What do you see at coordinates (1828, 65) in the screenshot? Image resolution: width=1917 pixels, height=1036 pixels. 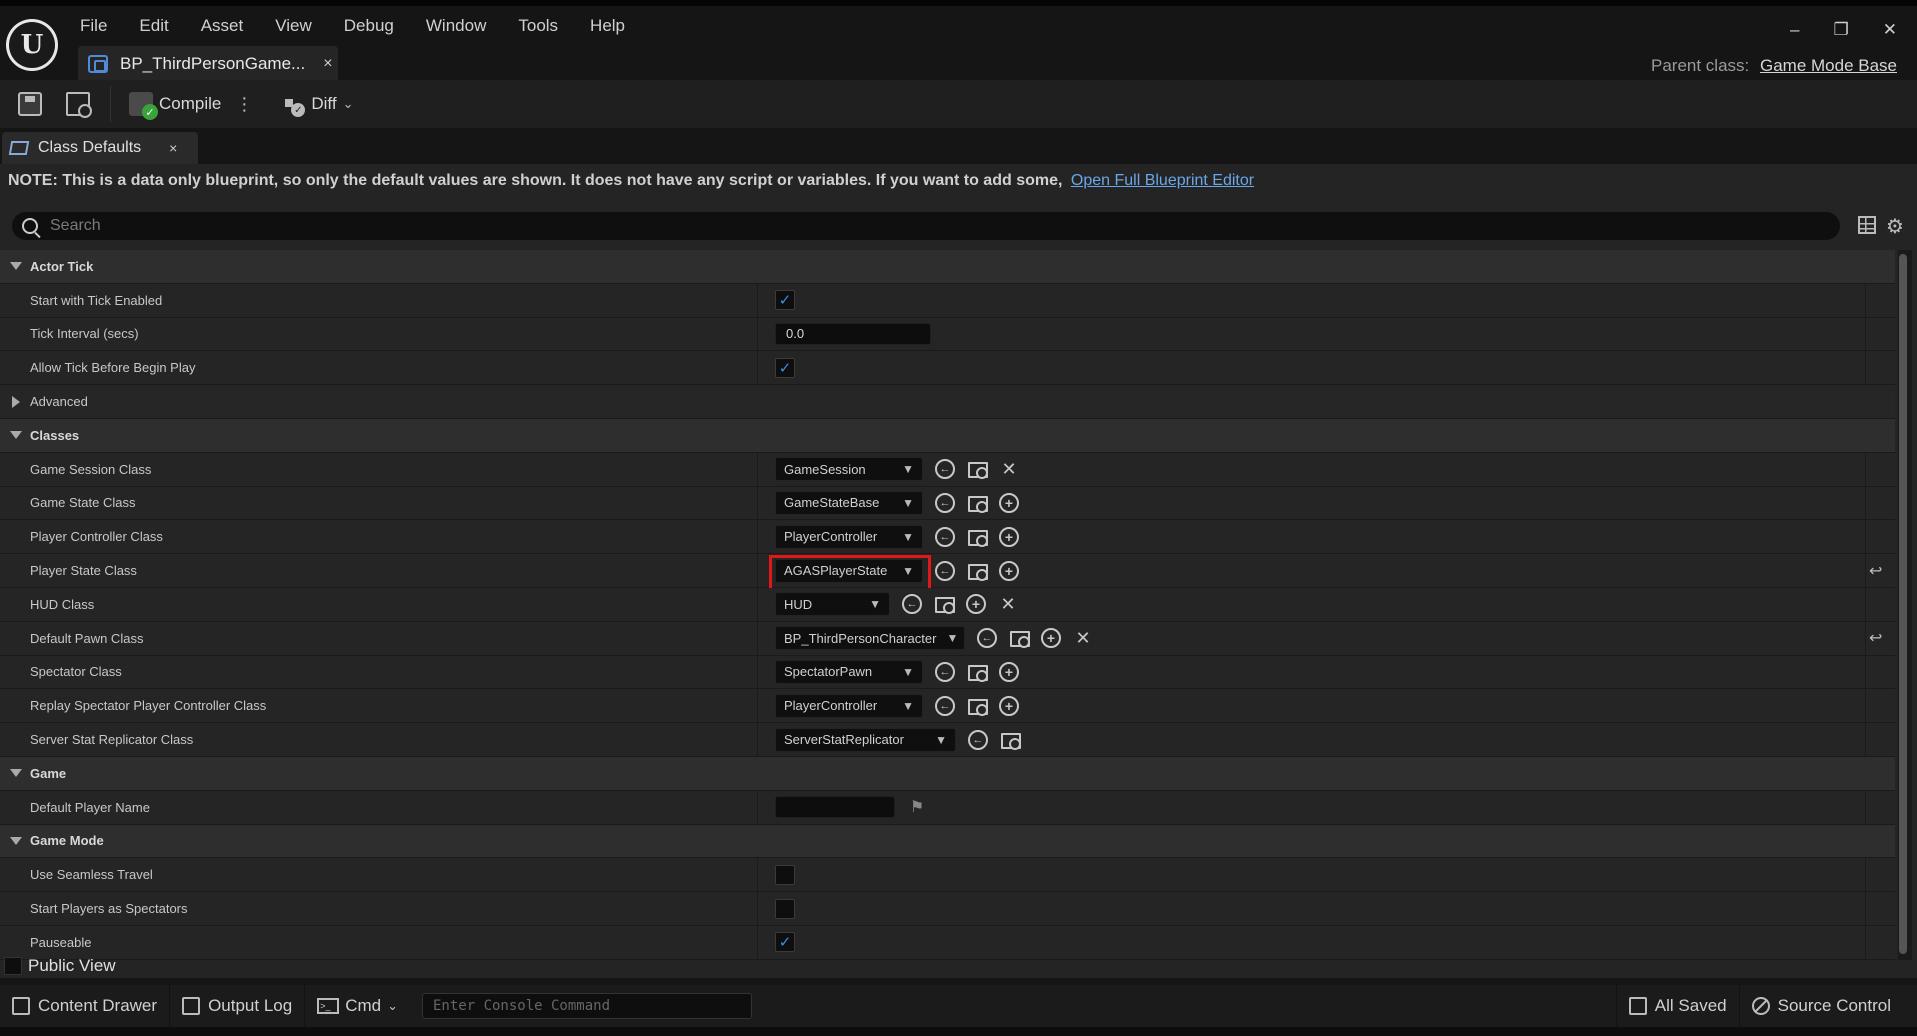 I see `parent-class-link: Game Mode Base` at bounding box center [1828, 65].